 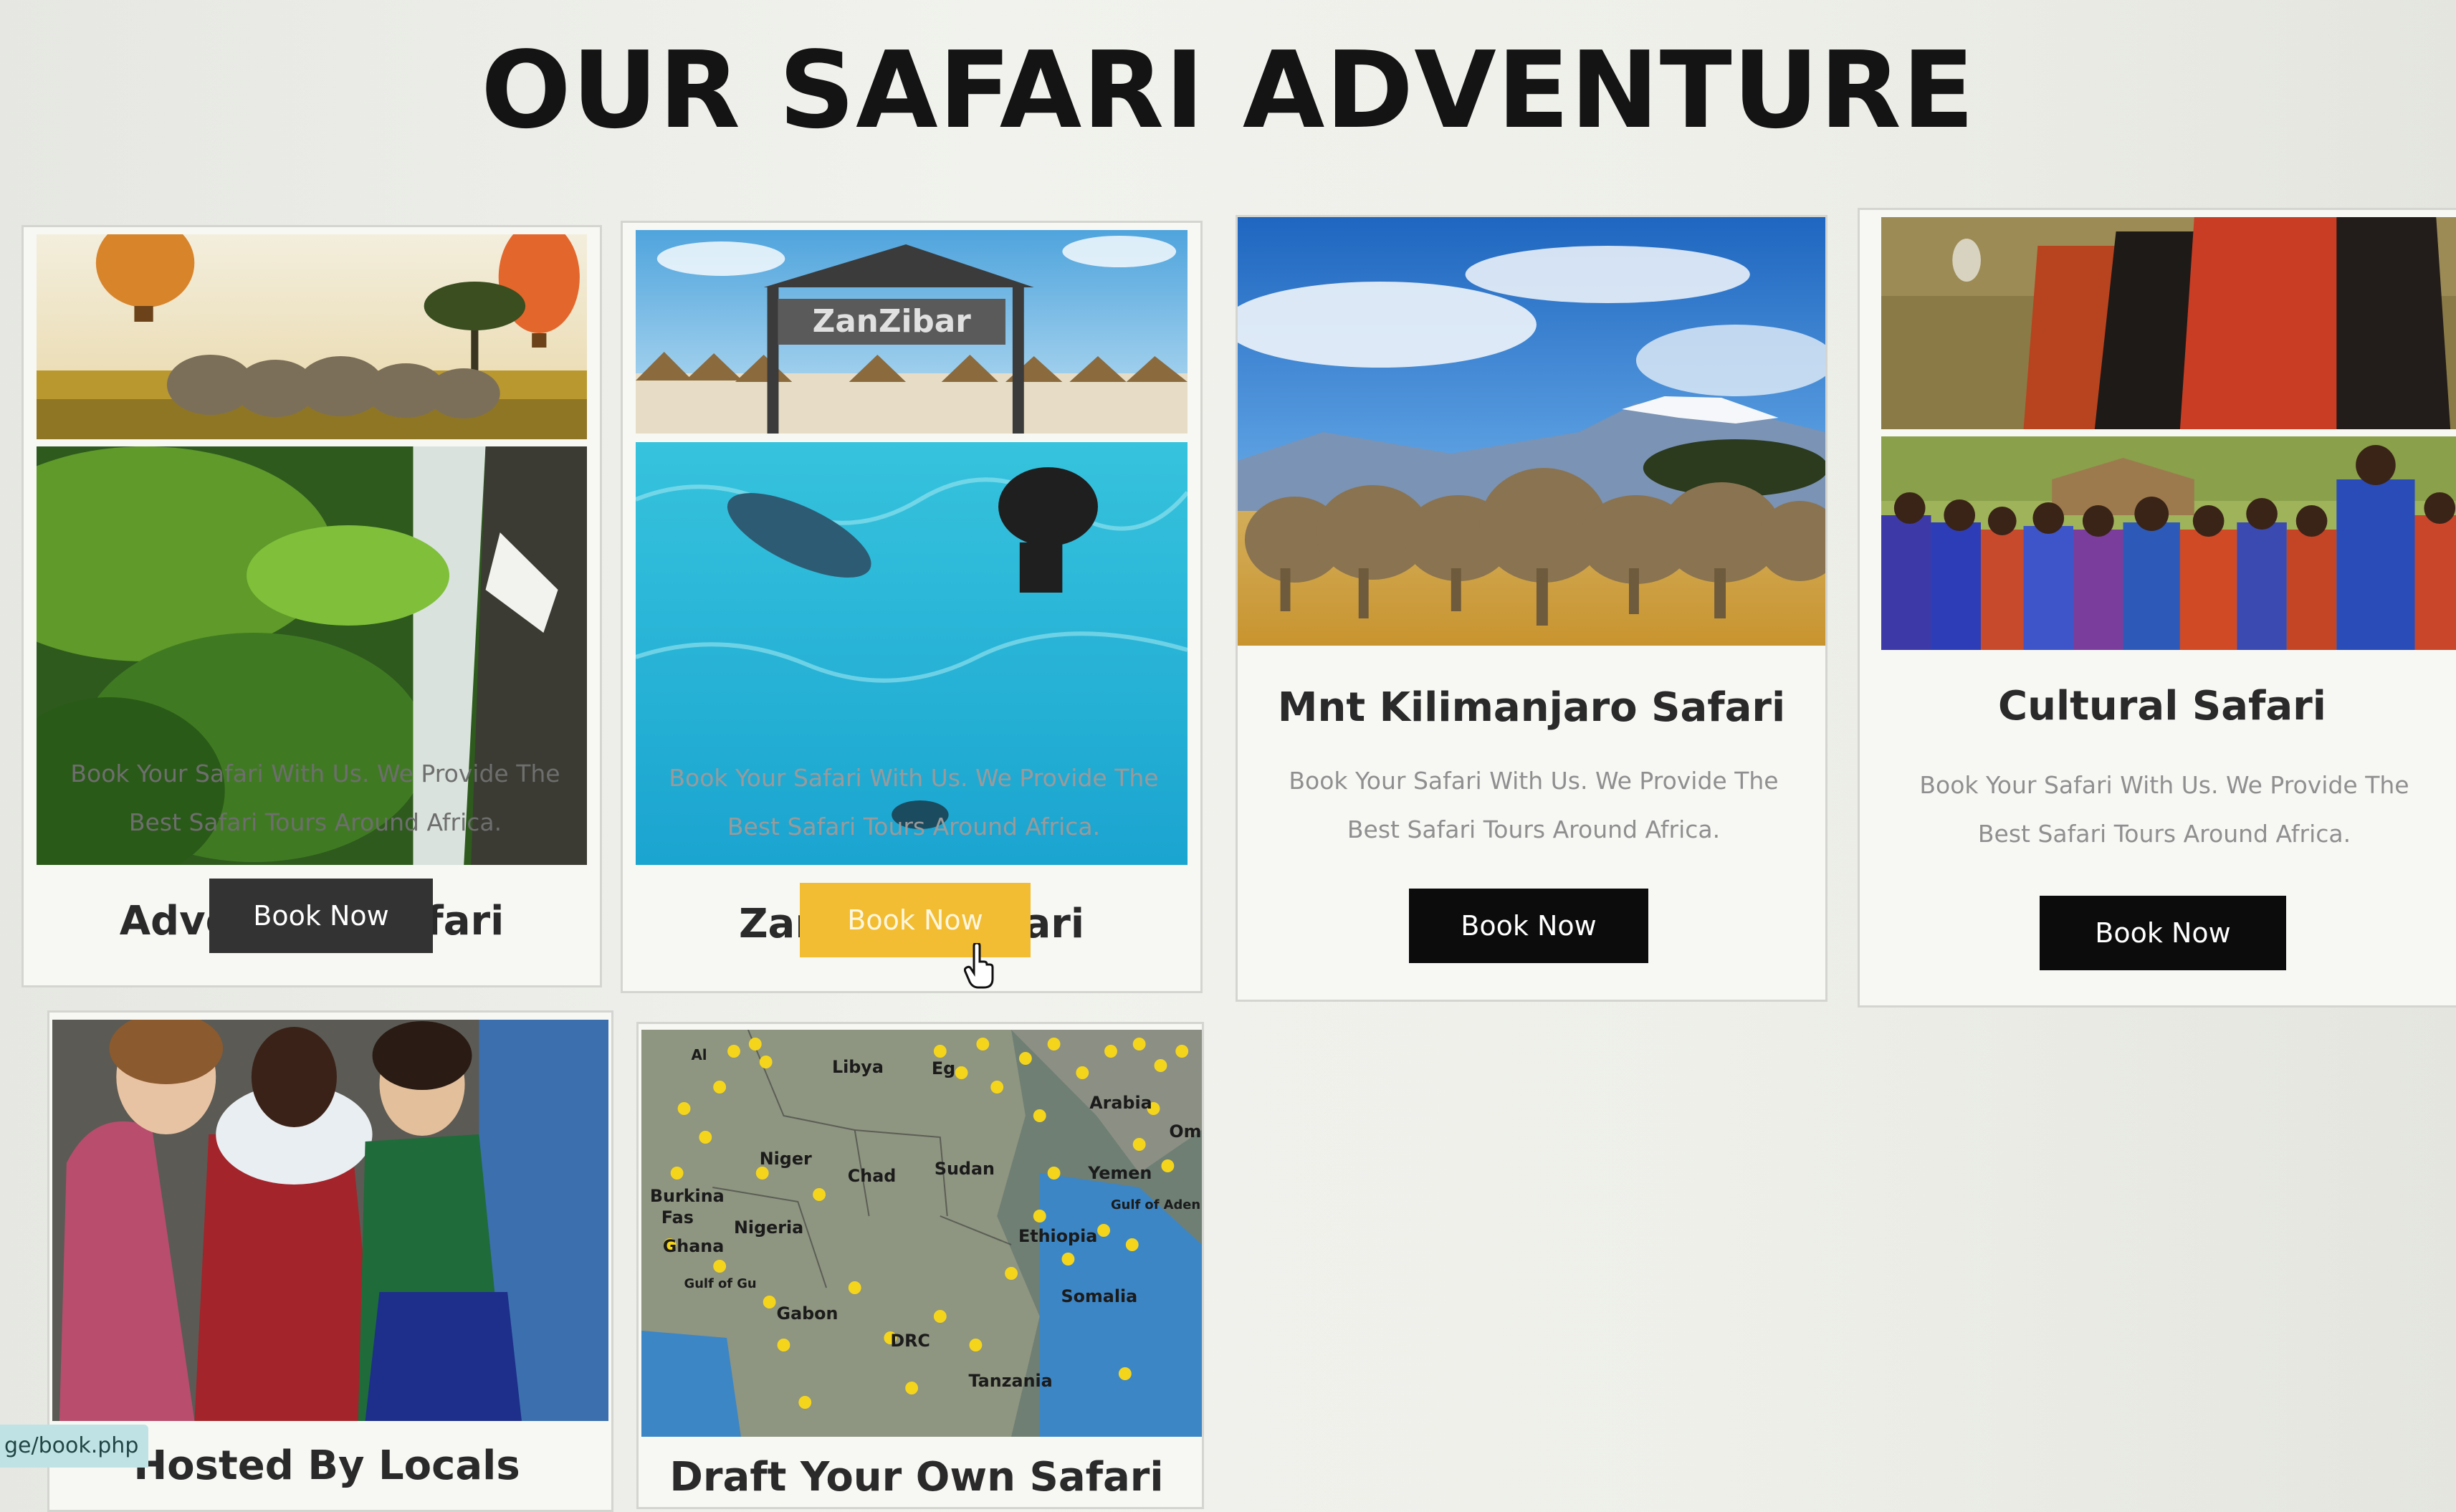 I want to click on card-kilimanjaro-safari: Mnt Kilimanjaro Safari, so click(x=1531, y=608).